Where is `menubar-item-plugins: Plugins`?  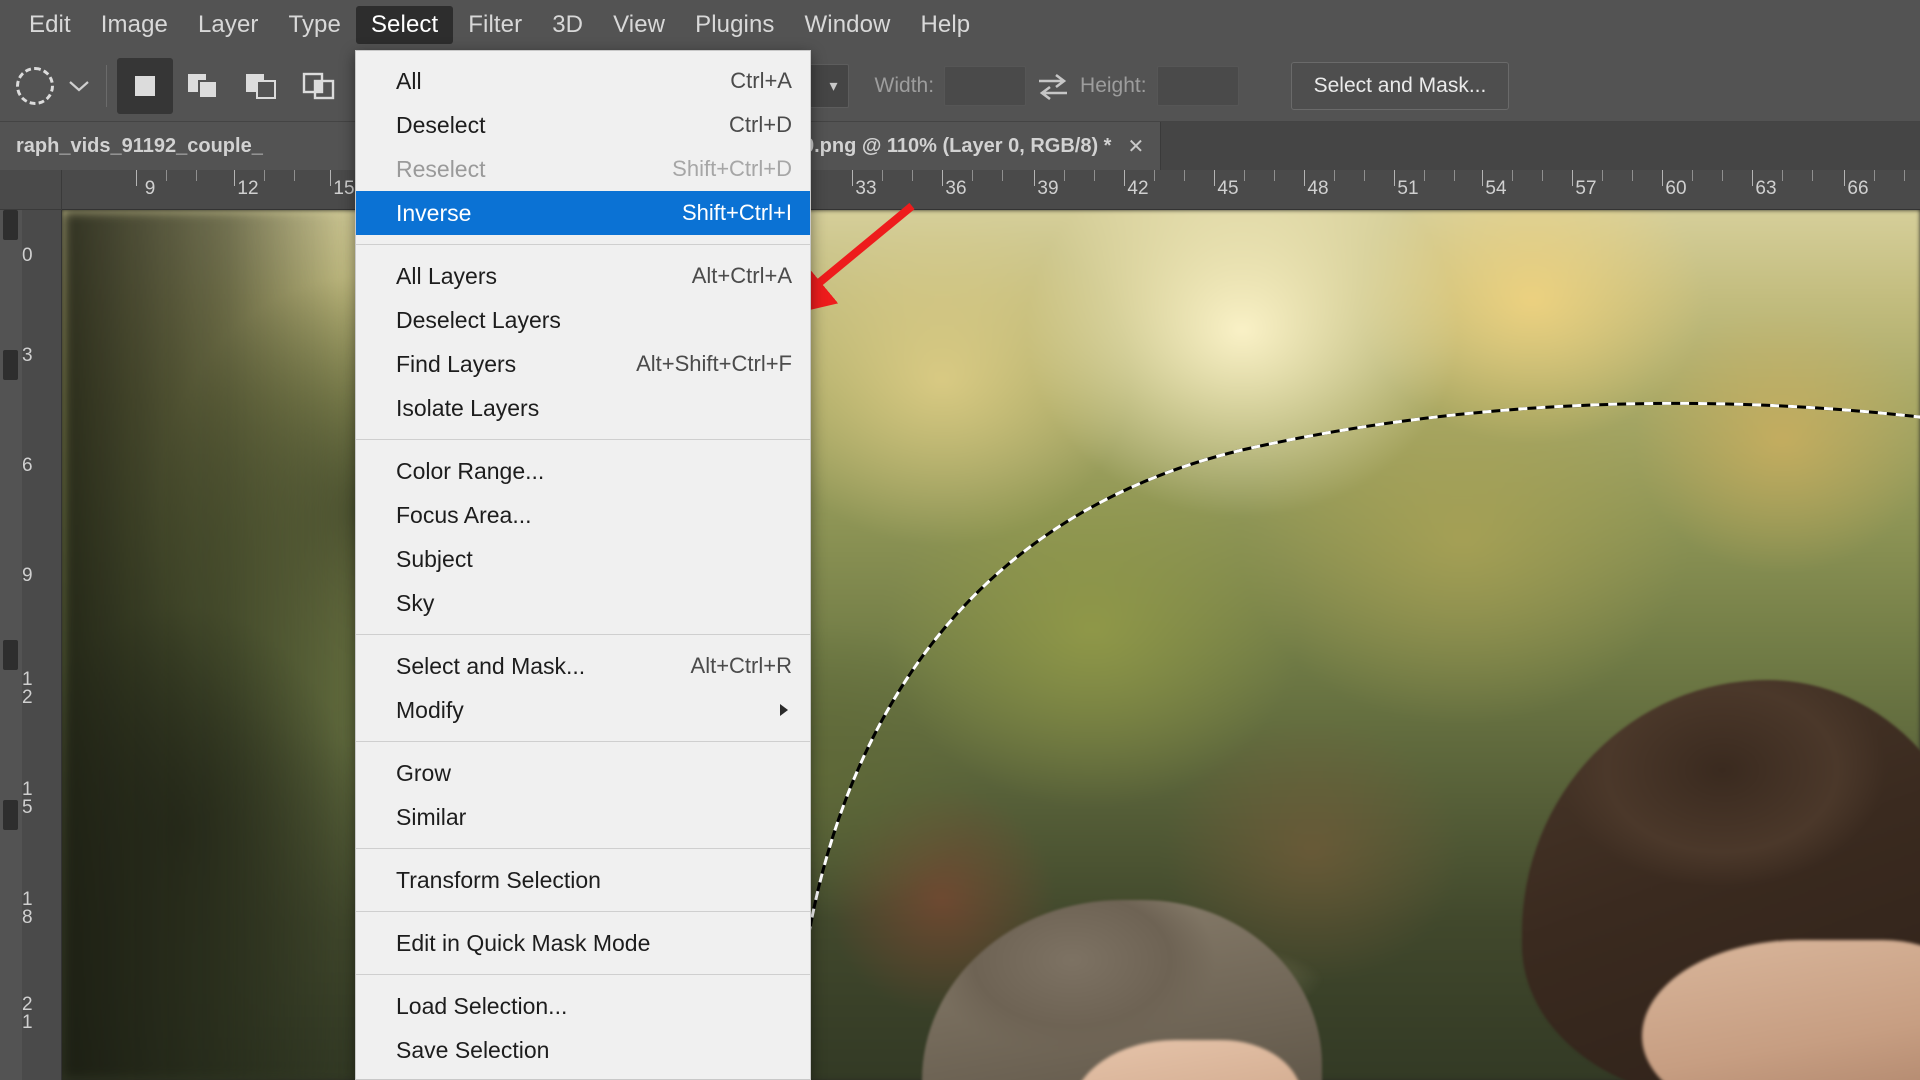
menubar-item-plugins: Plugins is located at coordinates (734, 25).